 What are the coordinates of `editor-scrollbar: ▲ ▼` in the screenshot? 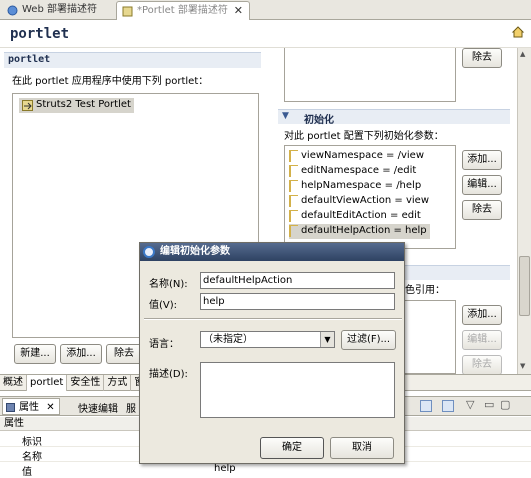 It's located at (524, 211).